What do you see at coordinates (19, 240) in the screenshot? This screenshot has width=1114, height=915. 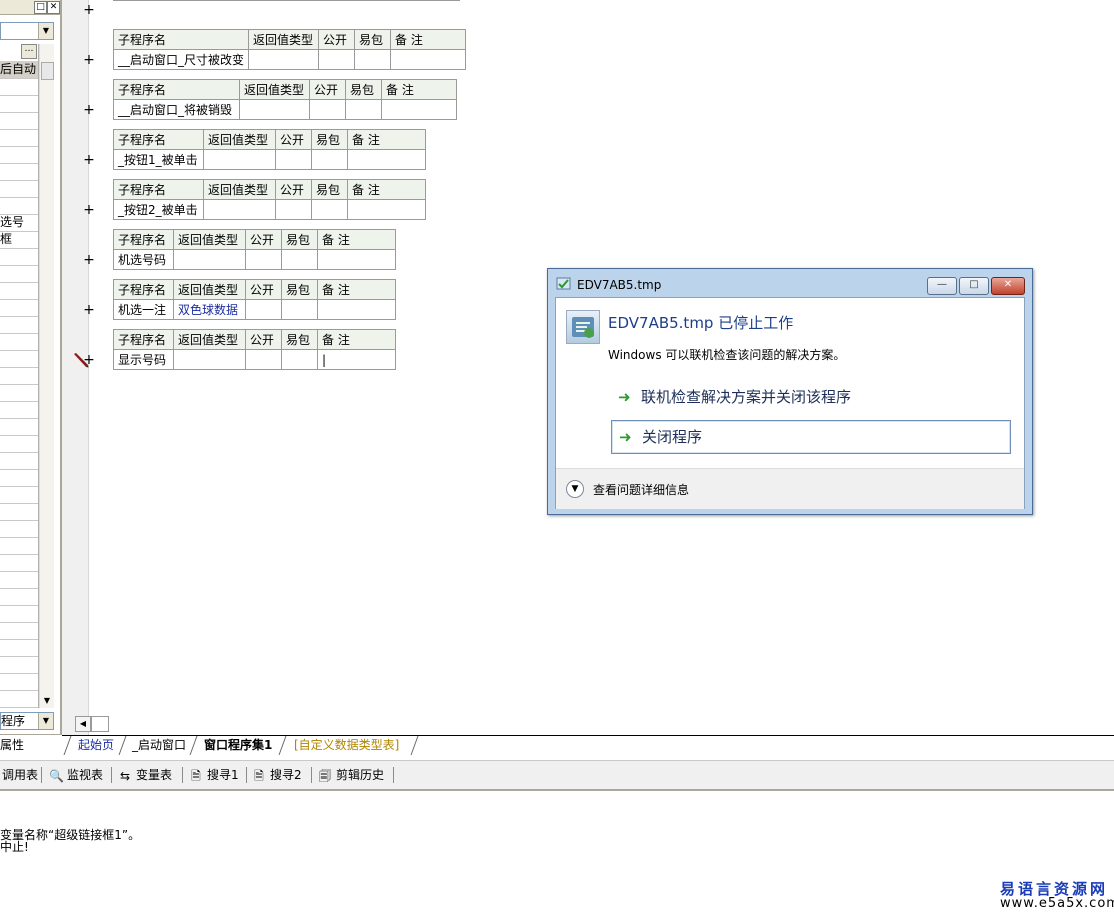 I see `property-row: 框` at bounding box center [19, 240].